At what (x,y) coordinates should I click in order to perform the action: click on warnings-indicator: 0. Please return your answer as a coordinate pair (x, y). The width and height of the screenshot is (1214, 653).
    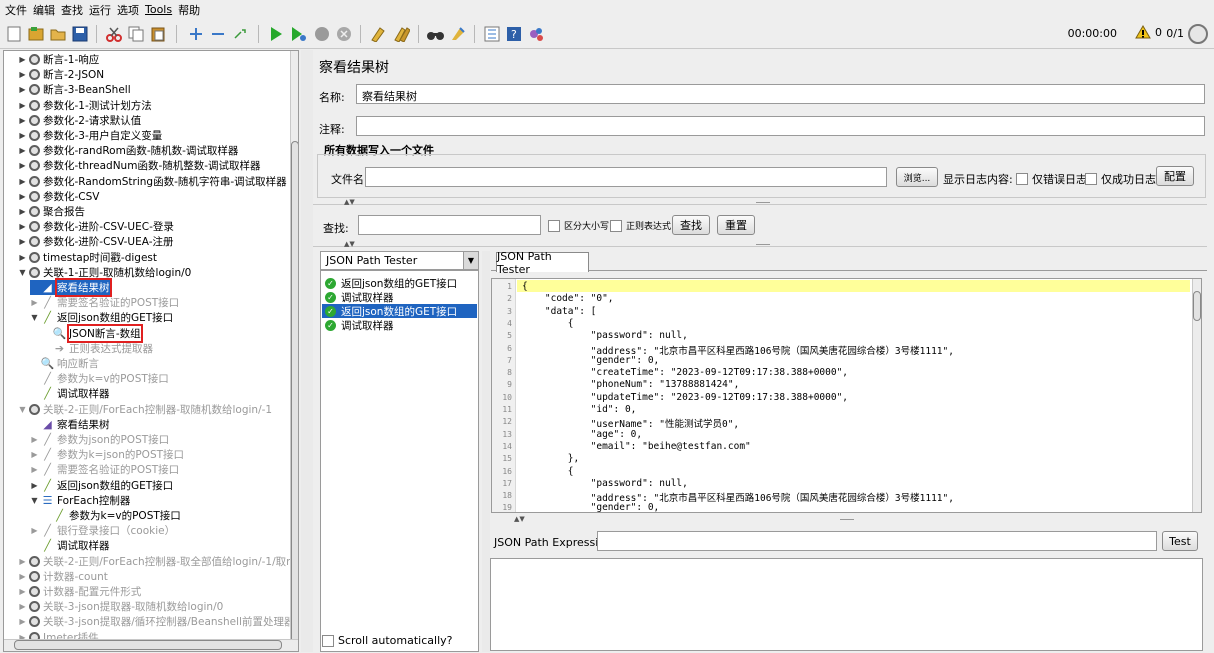
    Looking at the image, I should click on (1148, 32).